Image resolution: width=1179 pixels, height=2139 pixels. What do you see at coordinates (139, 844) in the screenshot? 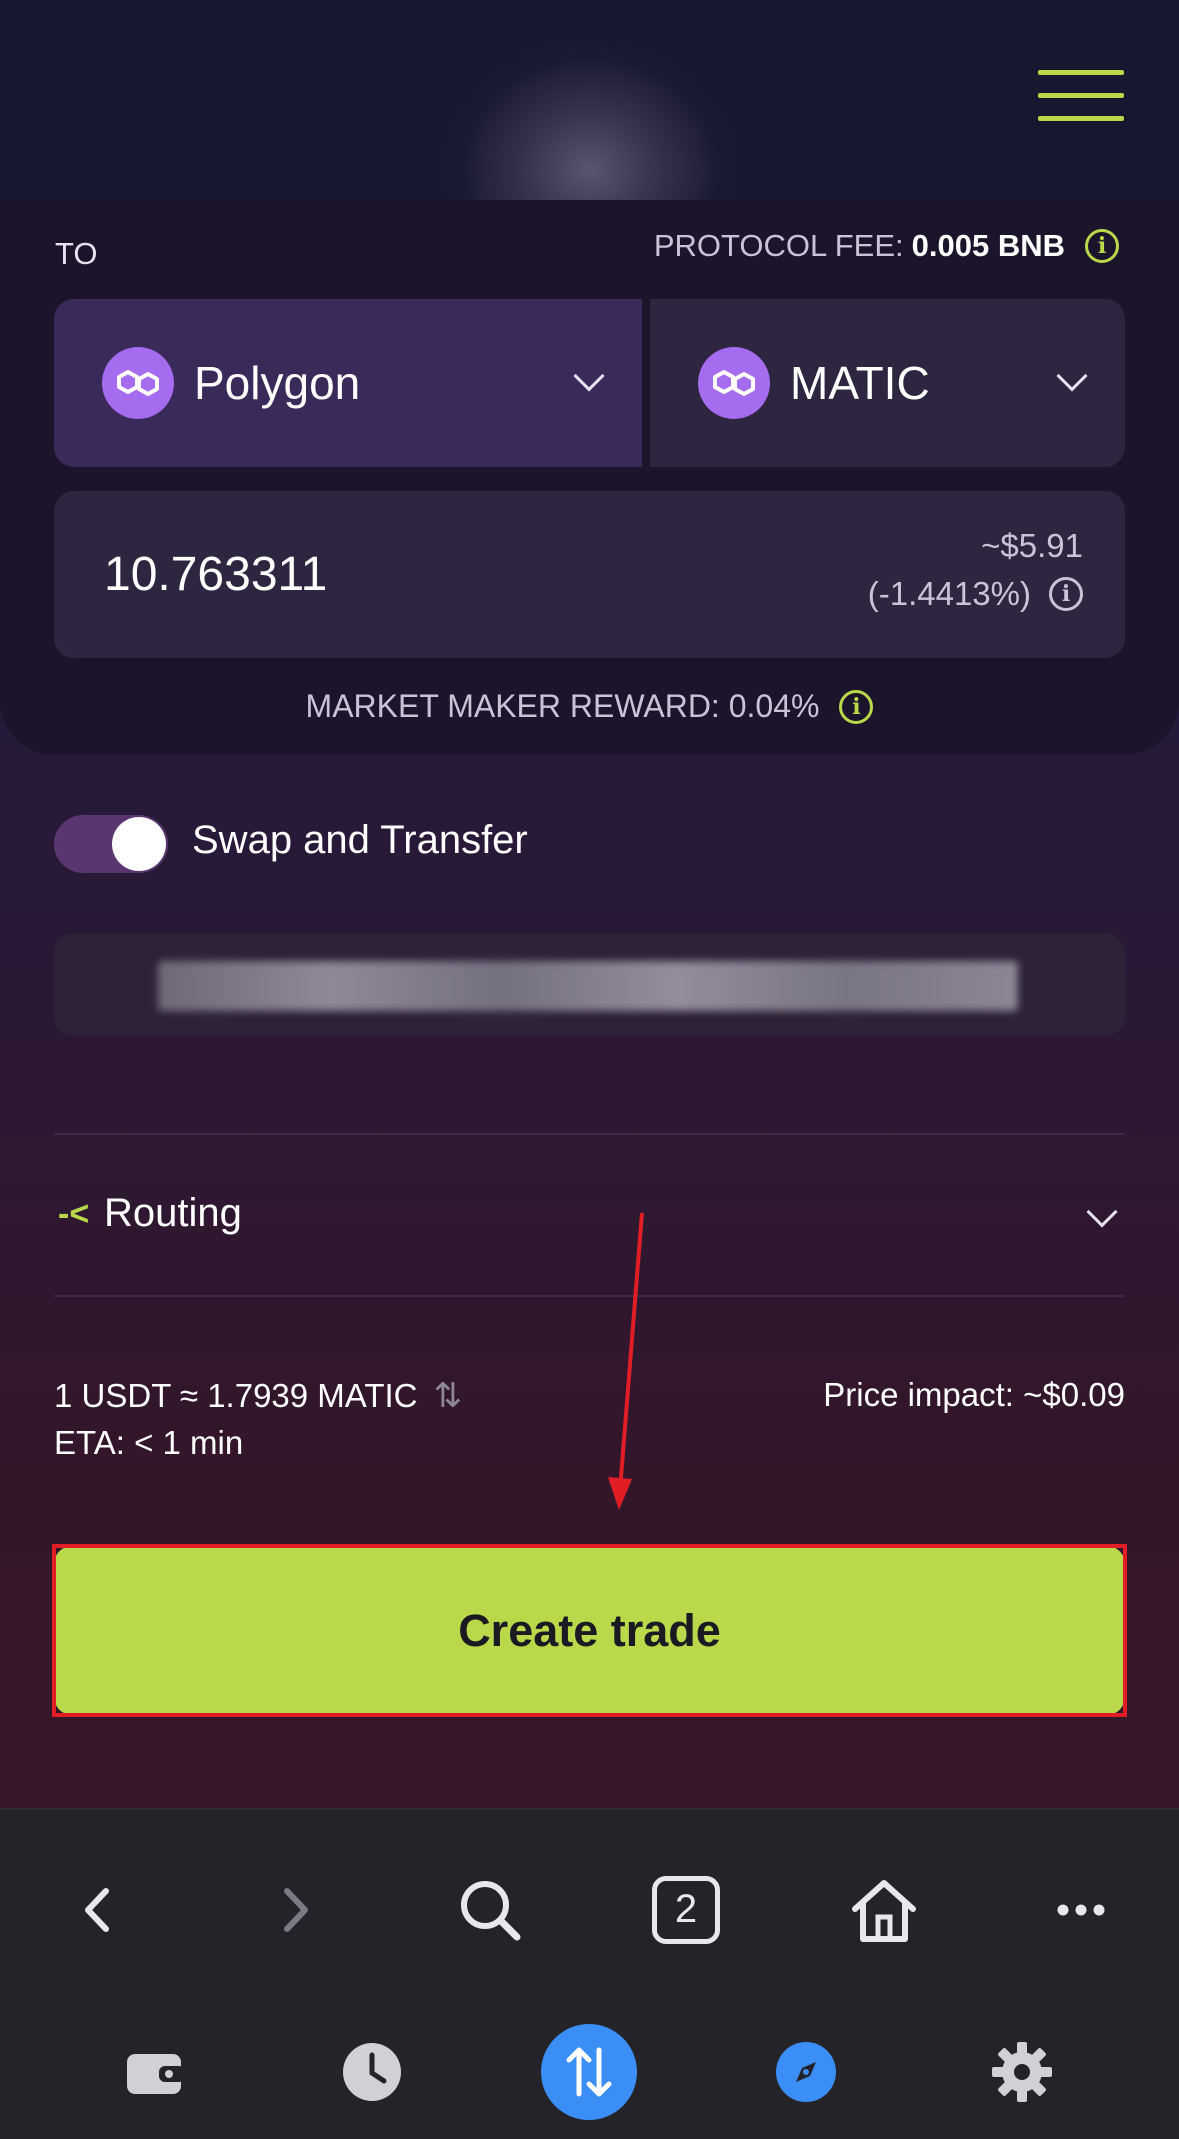
I see `toggle-knob` at bounding box center [139, 844].